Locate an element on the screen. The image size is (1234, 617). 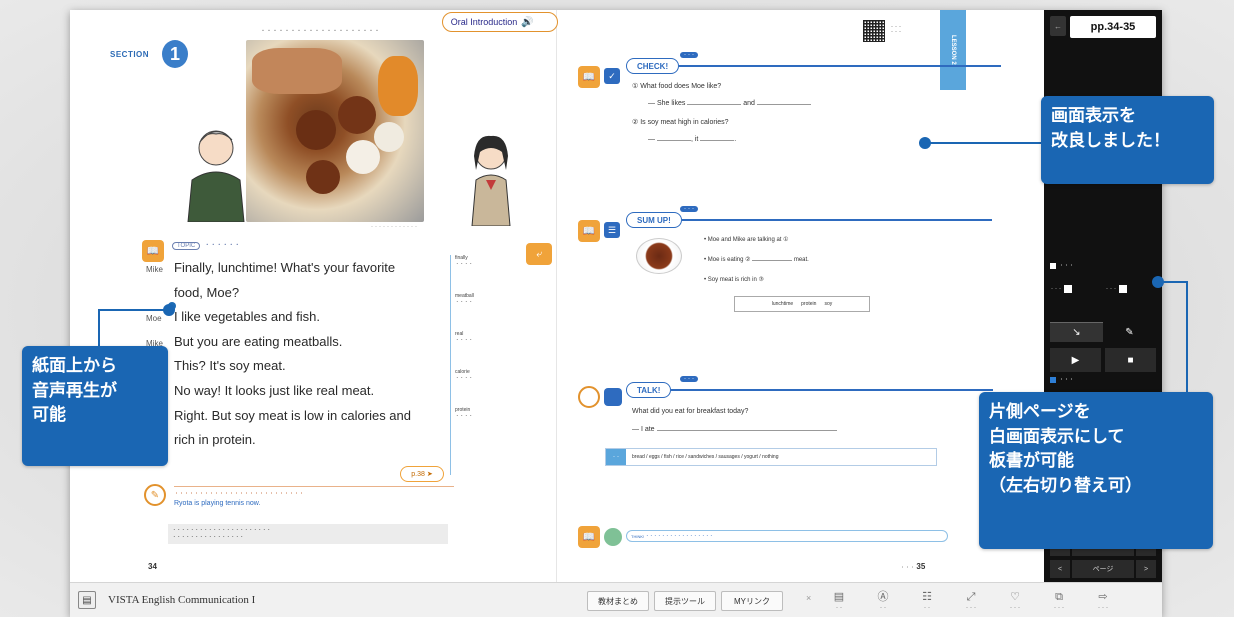
grammar-icon: ✎ is located at coordinates (155, 495).